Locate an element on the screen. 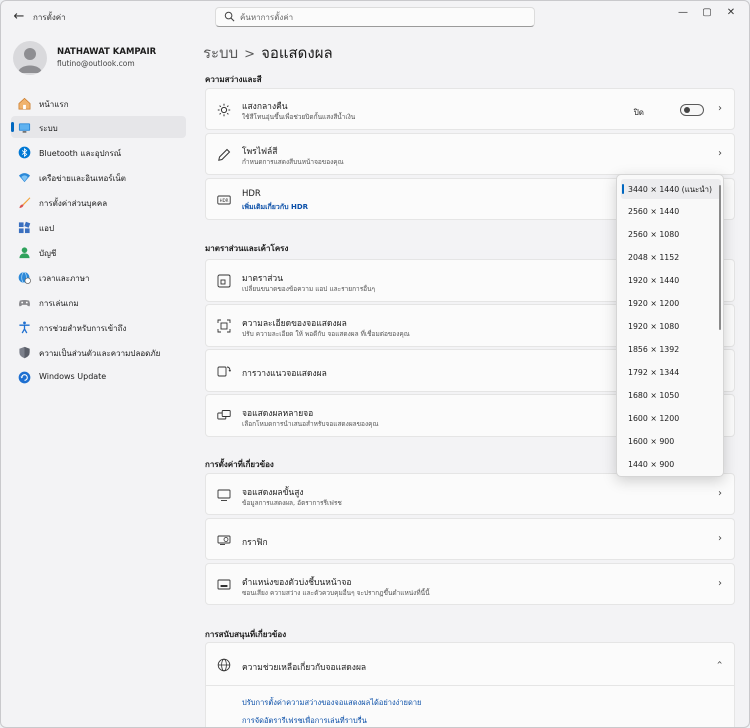 This screenshot has width=750, height=728. sidebar-item-label: แอป is located at coordinates (47, 228).